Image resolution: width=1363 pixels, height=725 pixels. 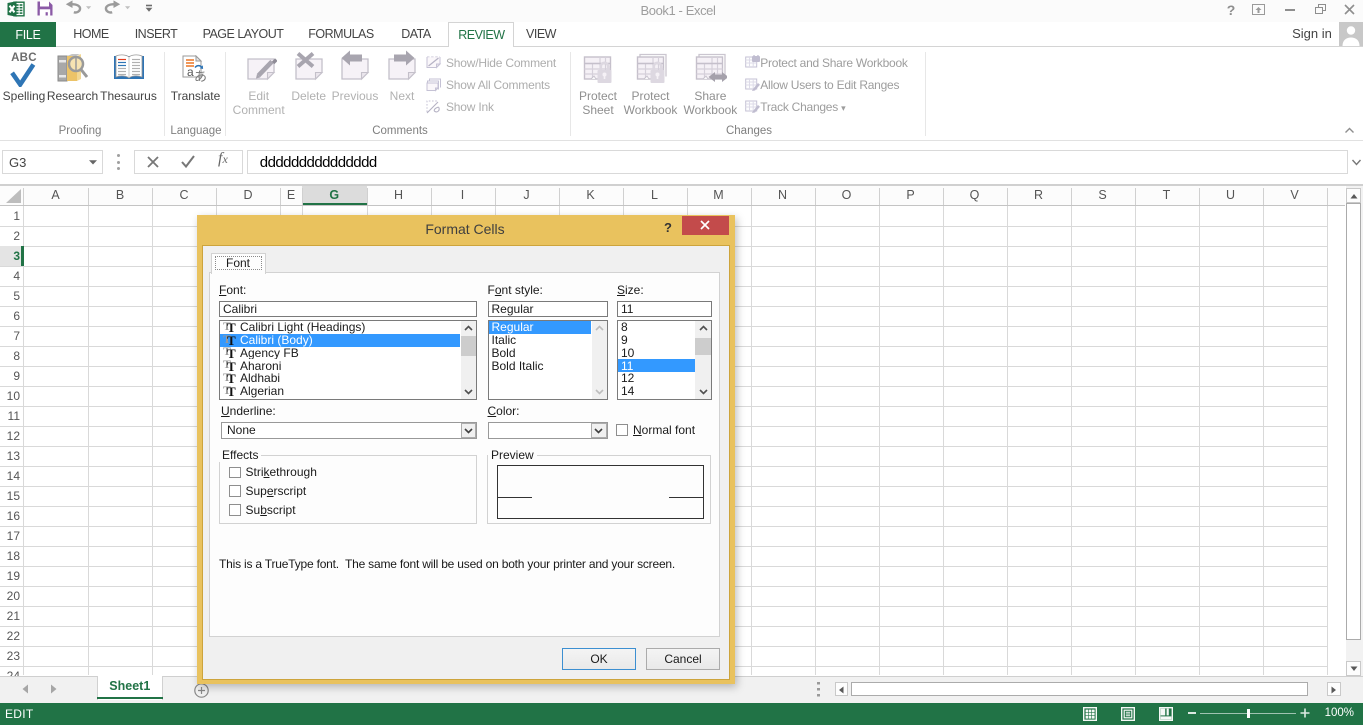 I want to click on svg-text: あ, so click(x=200, y=76).